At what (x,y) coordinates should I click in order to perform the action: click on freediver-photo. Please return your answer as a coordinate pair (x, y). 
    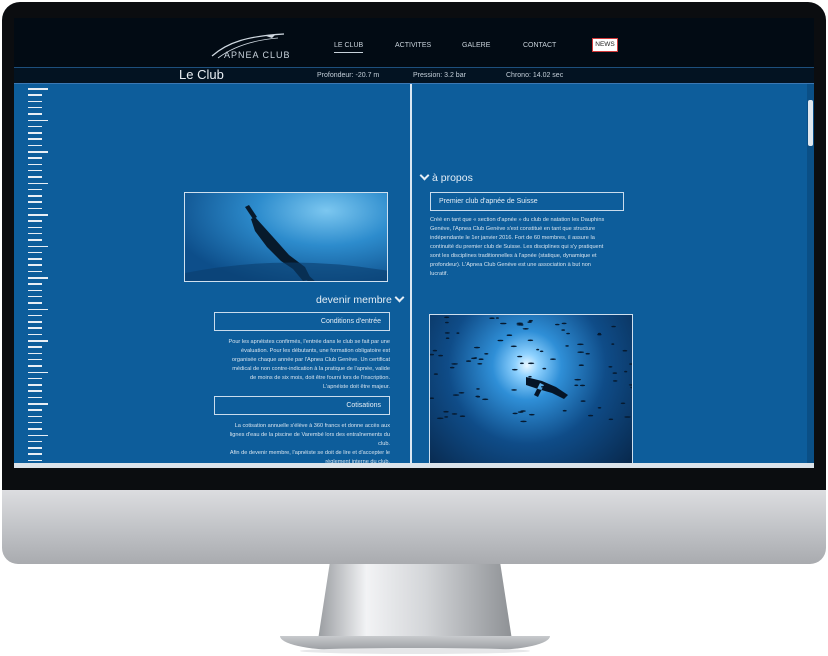
    Looking at the image, I should click on (286, 237).